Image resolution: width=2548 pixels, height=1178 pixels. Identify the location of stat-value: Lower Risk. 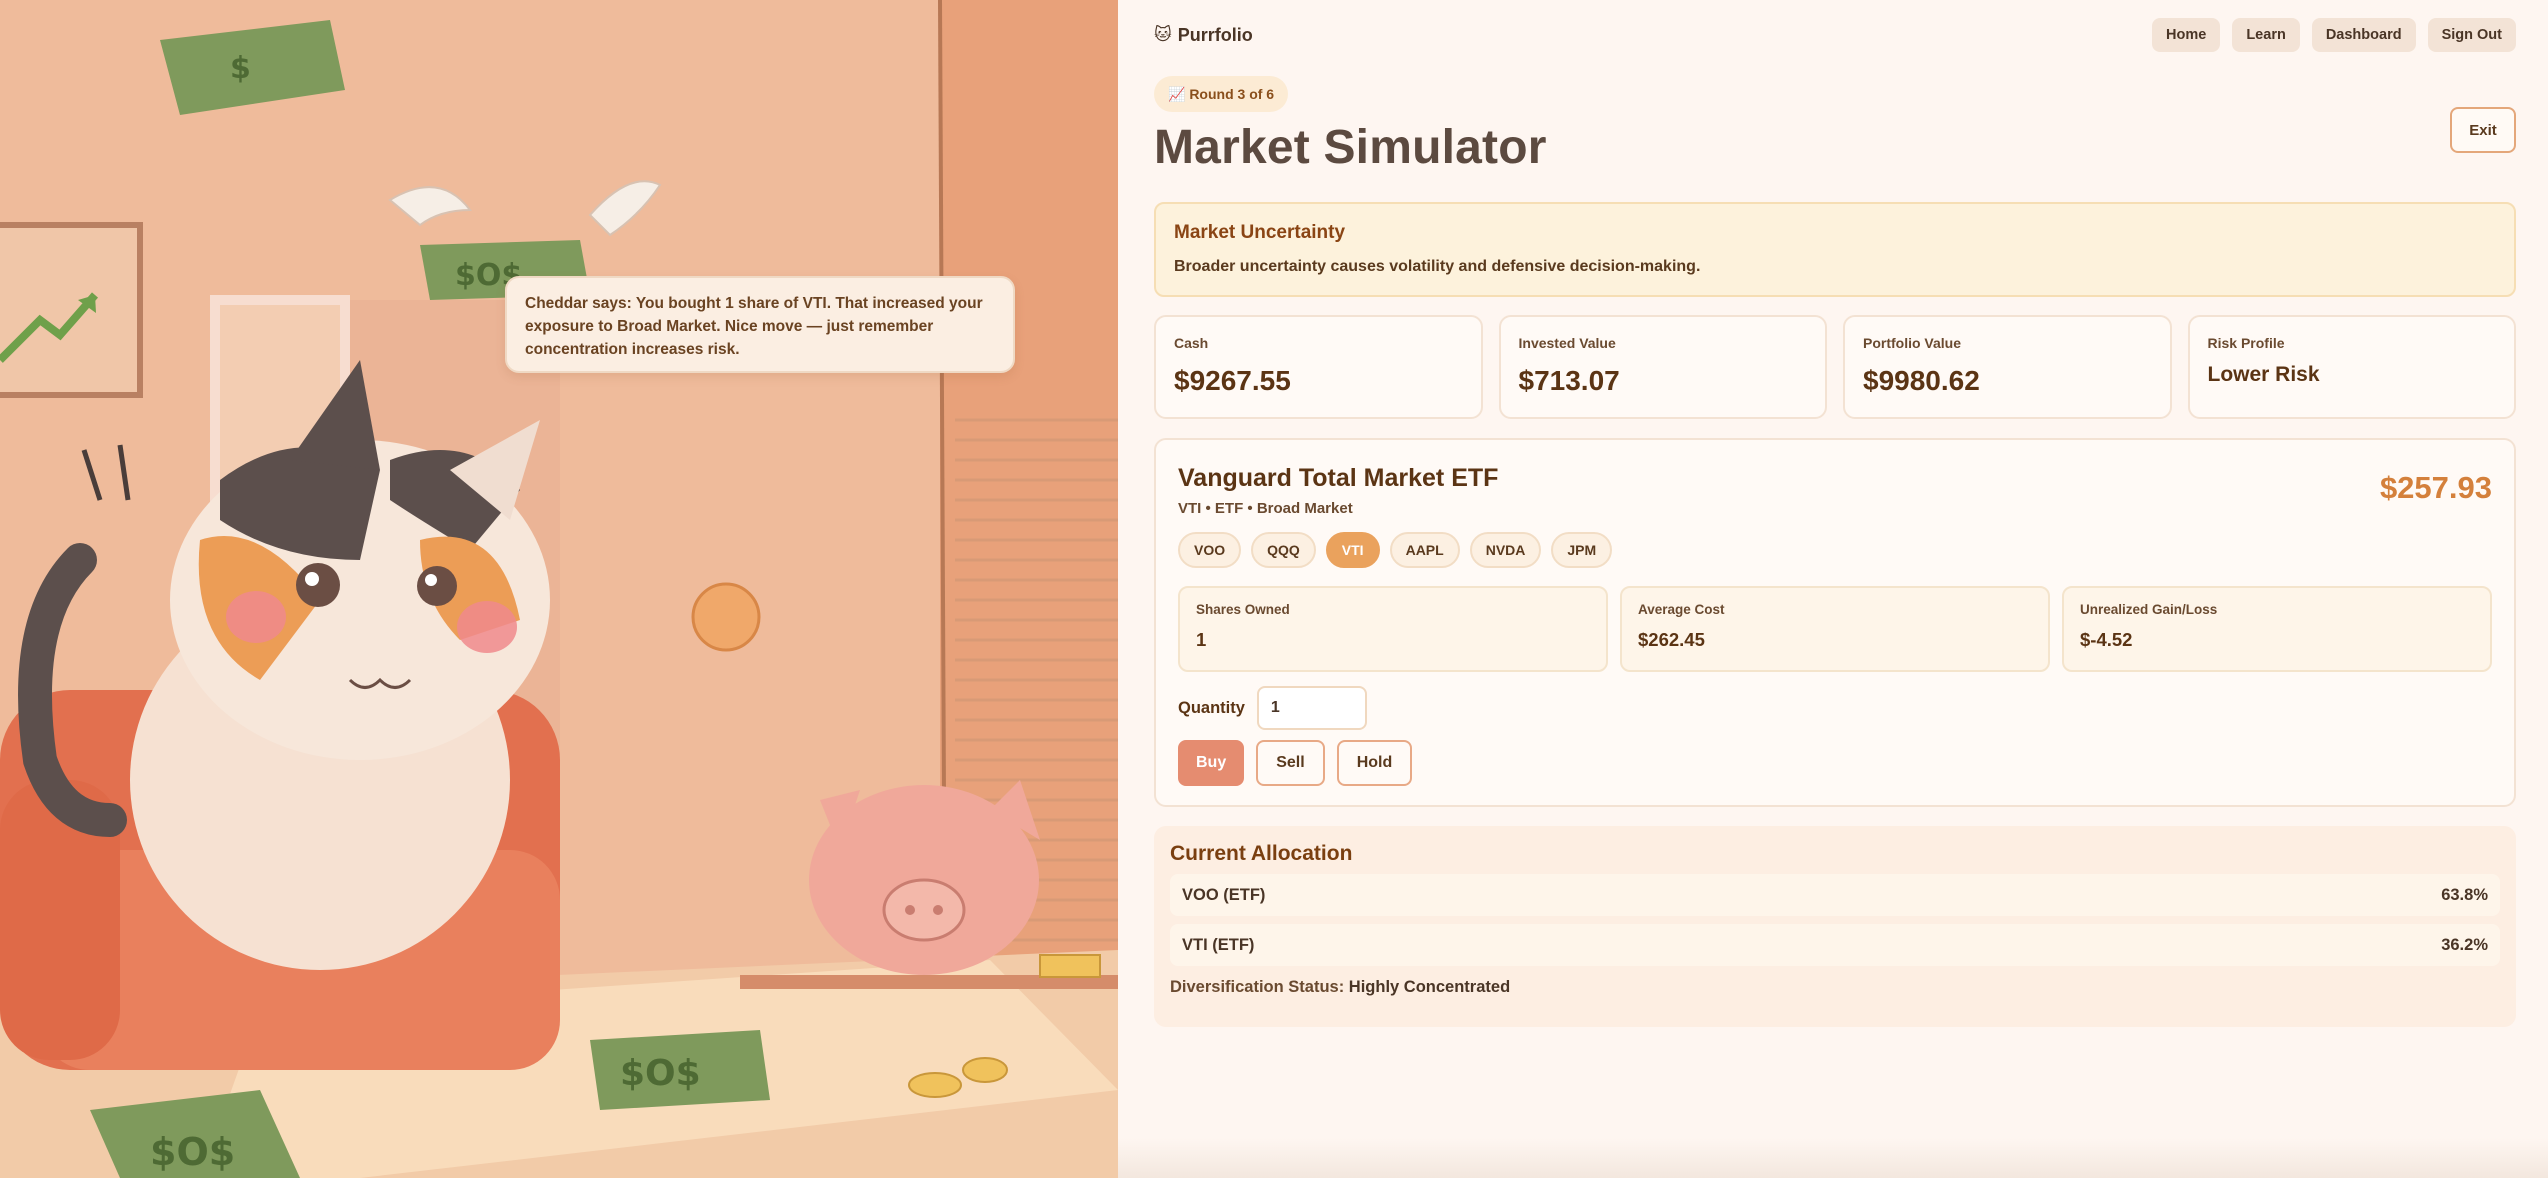
(2263, 374).